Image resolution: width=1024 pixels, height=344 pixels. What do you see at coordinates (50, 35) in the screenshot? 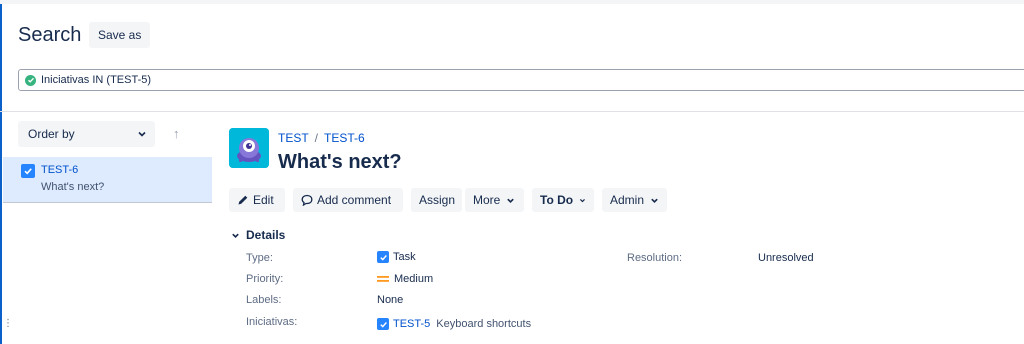
I see `page-title: Search` at bounding box center [50, 35].